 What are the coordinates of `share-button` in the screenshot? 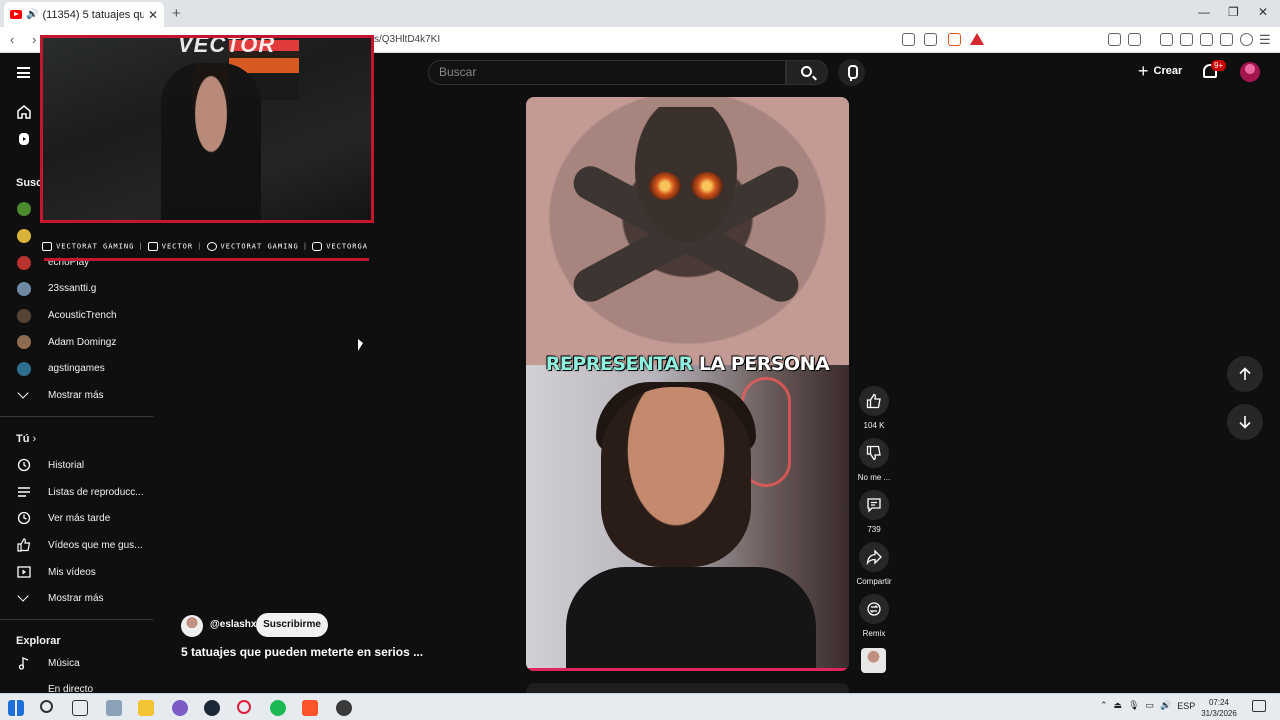 It's located at (874, 557).